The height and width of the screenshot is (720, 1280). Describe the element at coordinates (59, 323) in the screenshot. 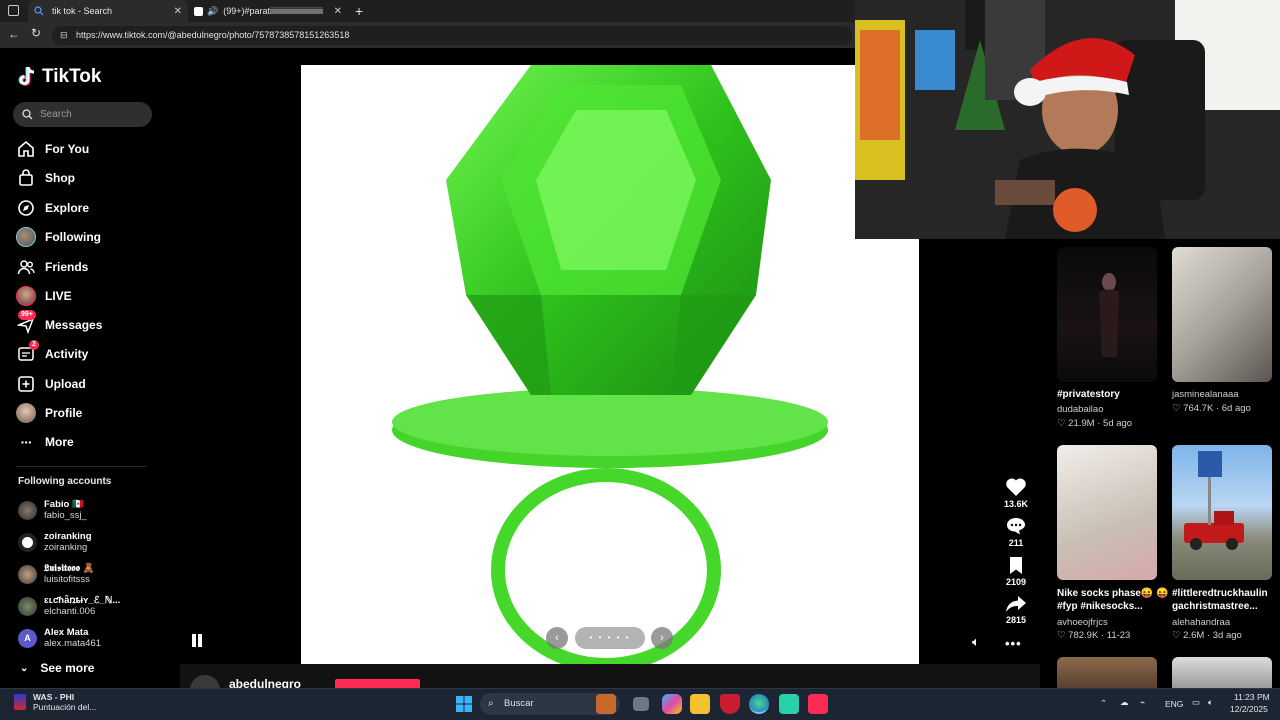

I see `nav-messages: 99+ Messages` at that location.